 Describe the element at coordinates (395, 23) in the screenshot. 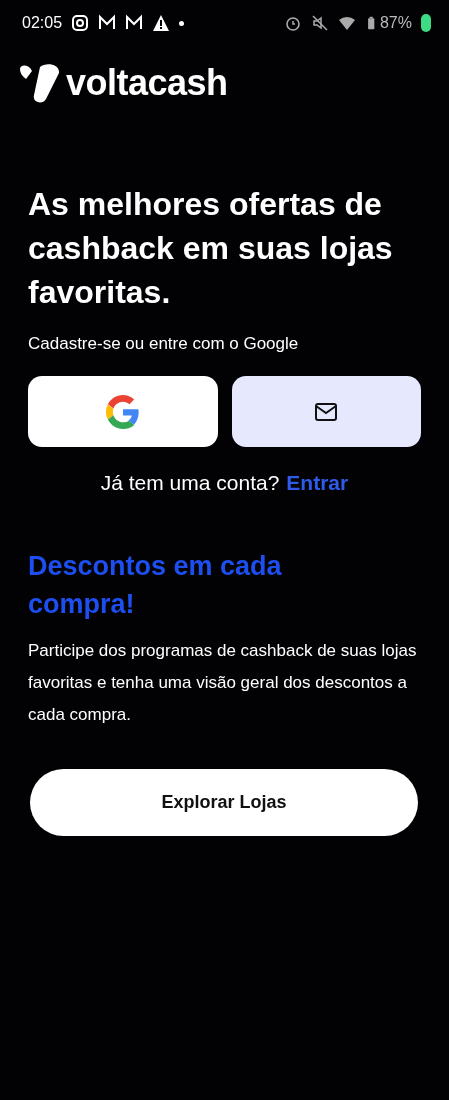

I see `battery-percentage: 87%` at that location.